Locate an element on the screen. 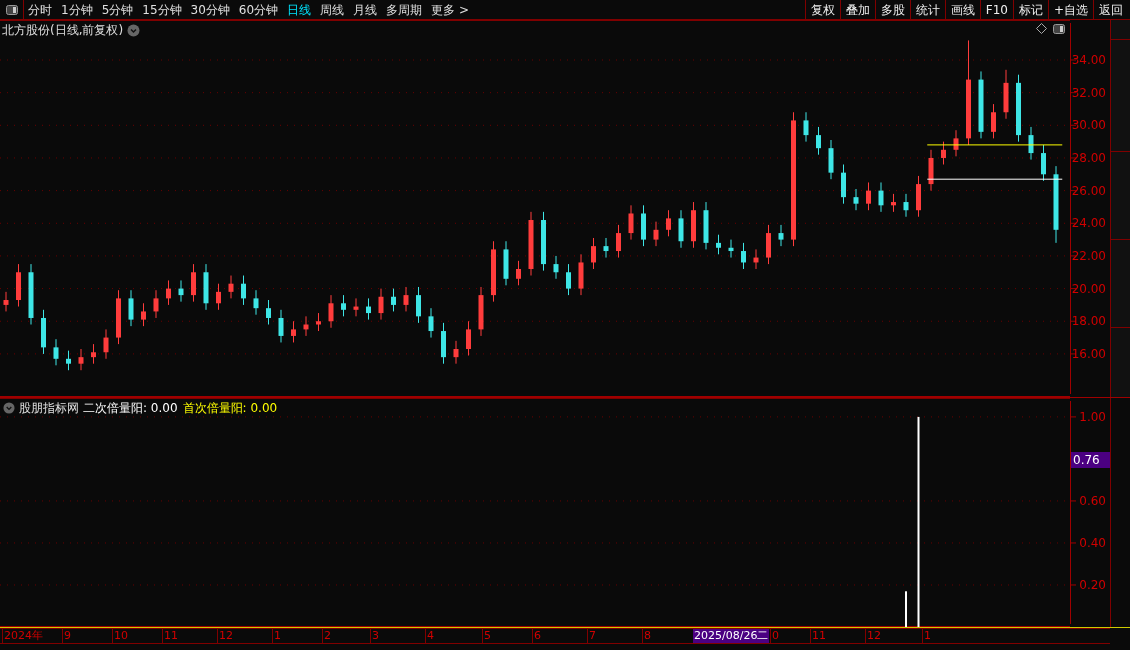  toolbar-button: 返回 is located at coordinates (1110, 9).